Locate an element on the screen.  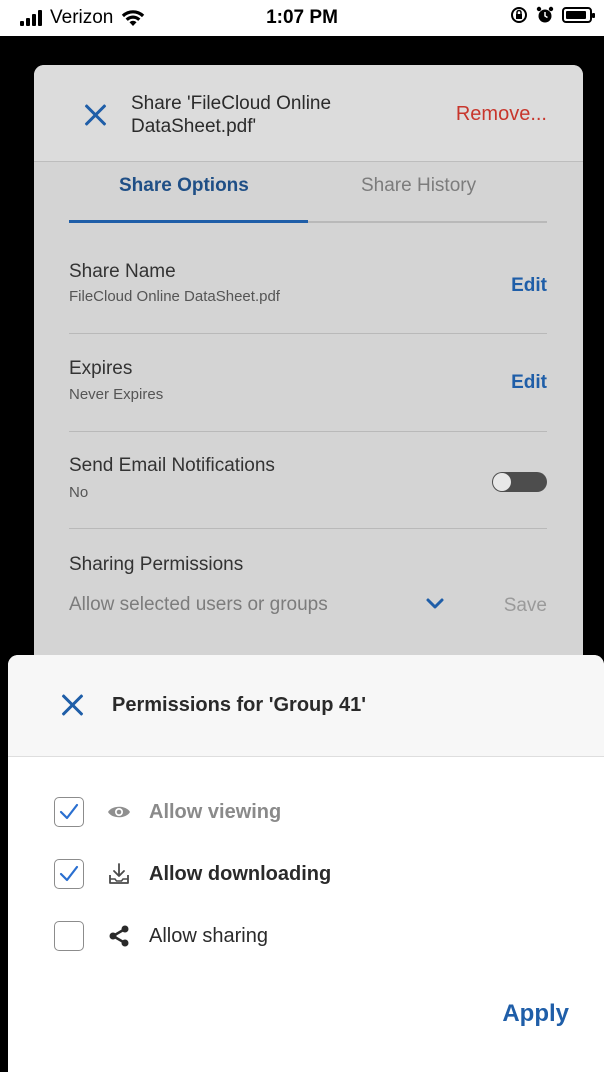
share-name-label: Share Name is located at coordinates (122, 271).